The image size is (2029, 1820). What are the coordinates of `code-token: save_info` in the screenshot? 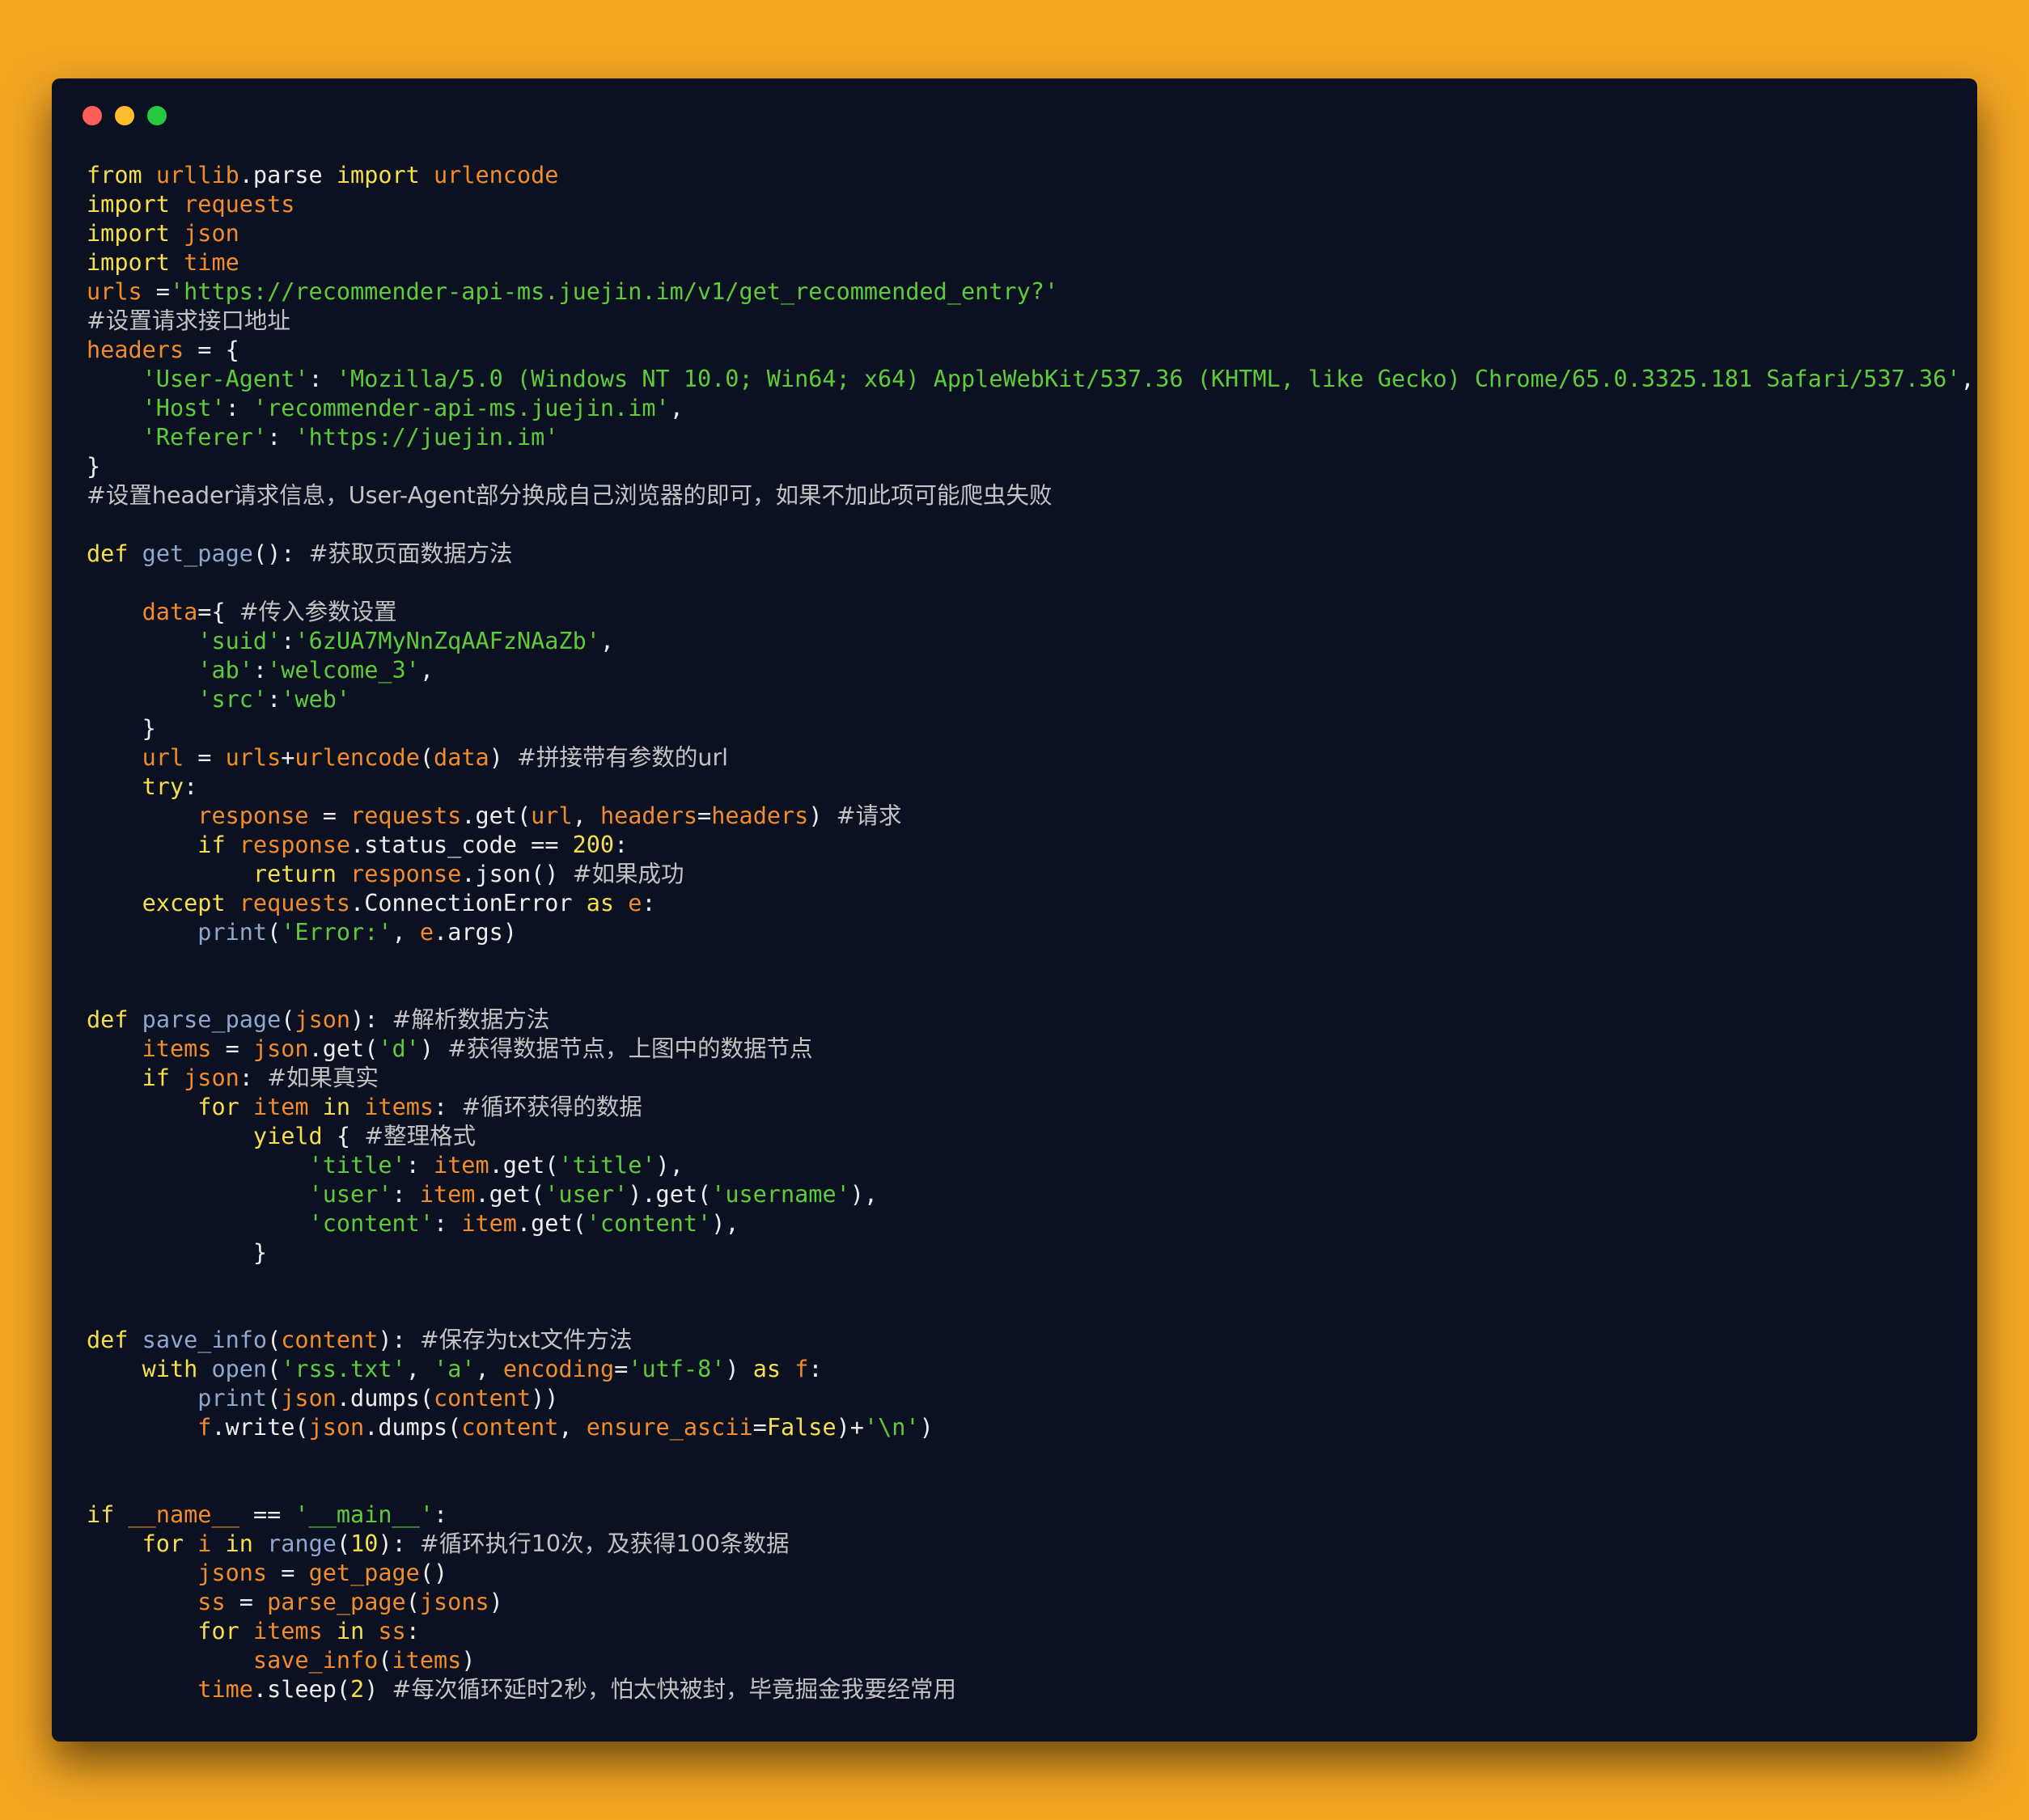 It's located at (205, 1340).